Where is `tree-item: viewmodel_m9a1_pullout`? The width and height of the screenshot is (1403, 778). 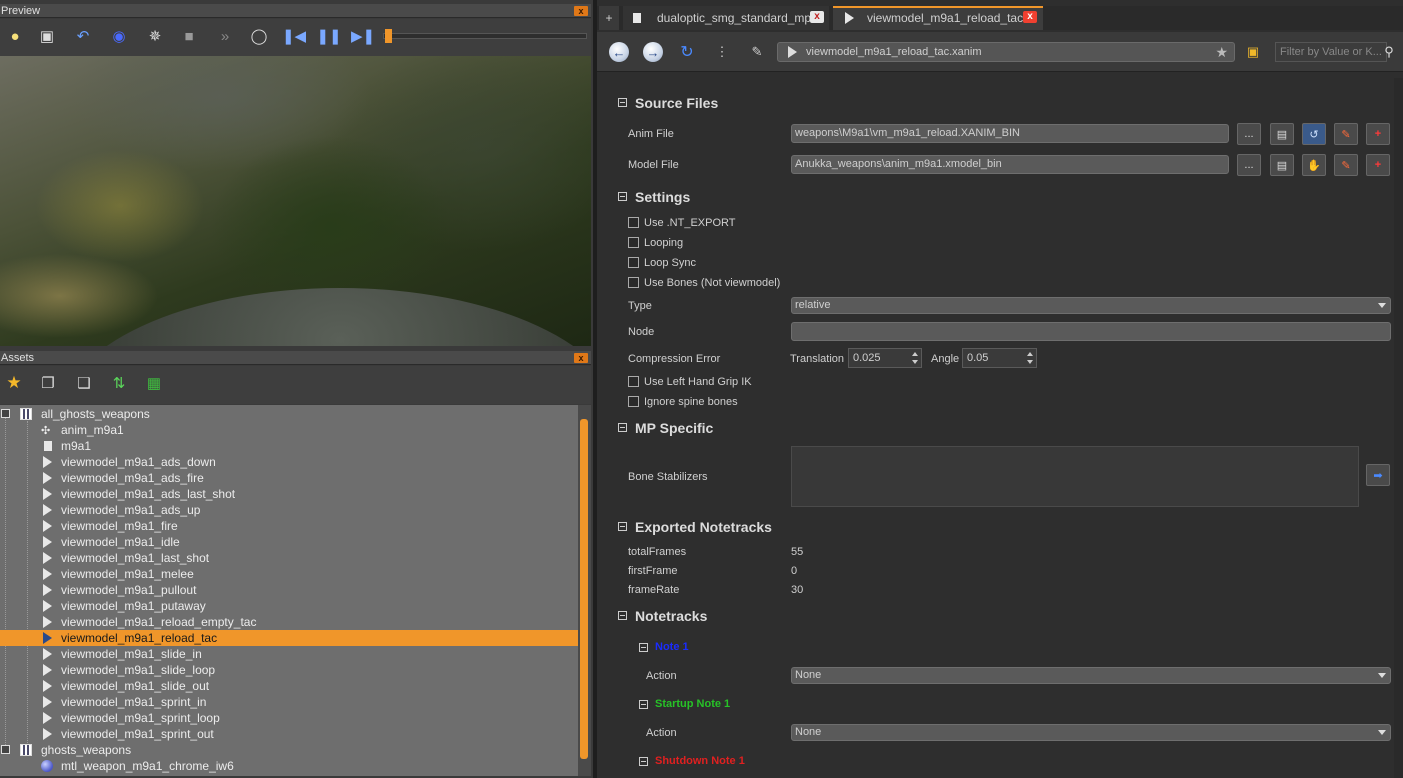
tree-item: viewmodel_m9a1_pullout is located at coordinates (289, 590).